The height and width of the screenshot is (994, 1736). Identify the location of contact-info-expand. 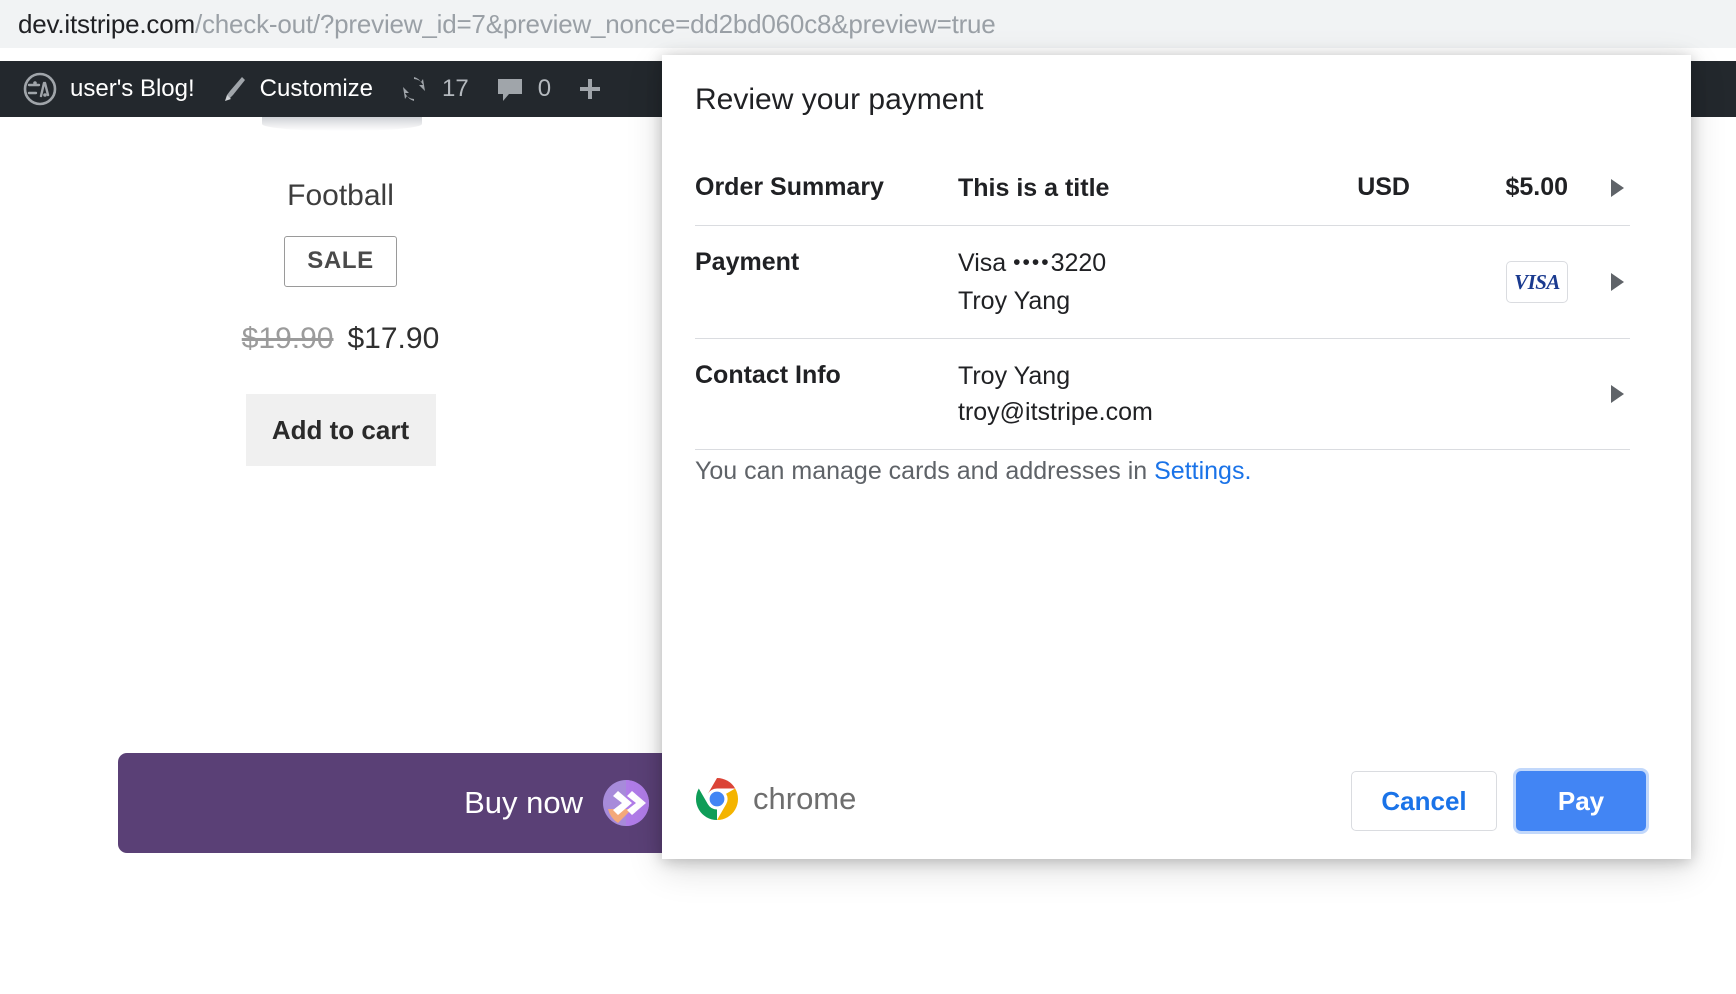
(1617, 394).